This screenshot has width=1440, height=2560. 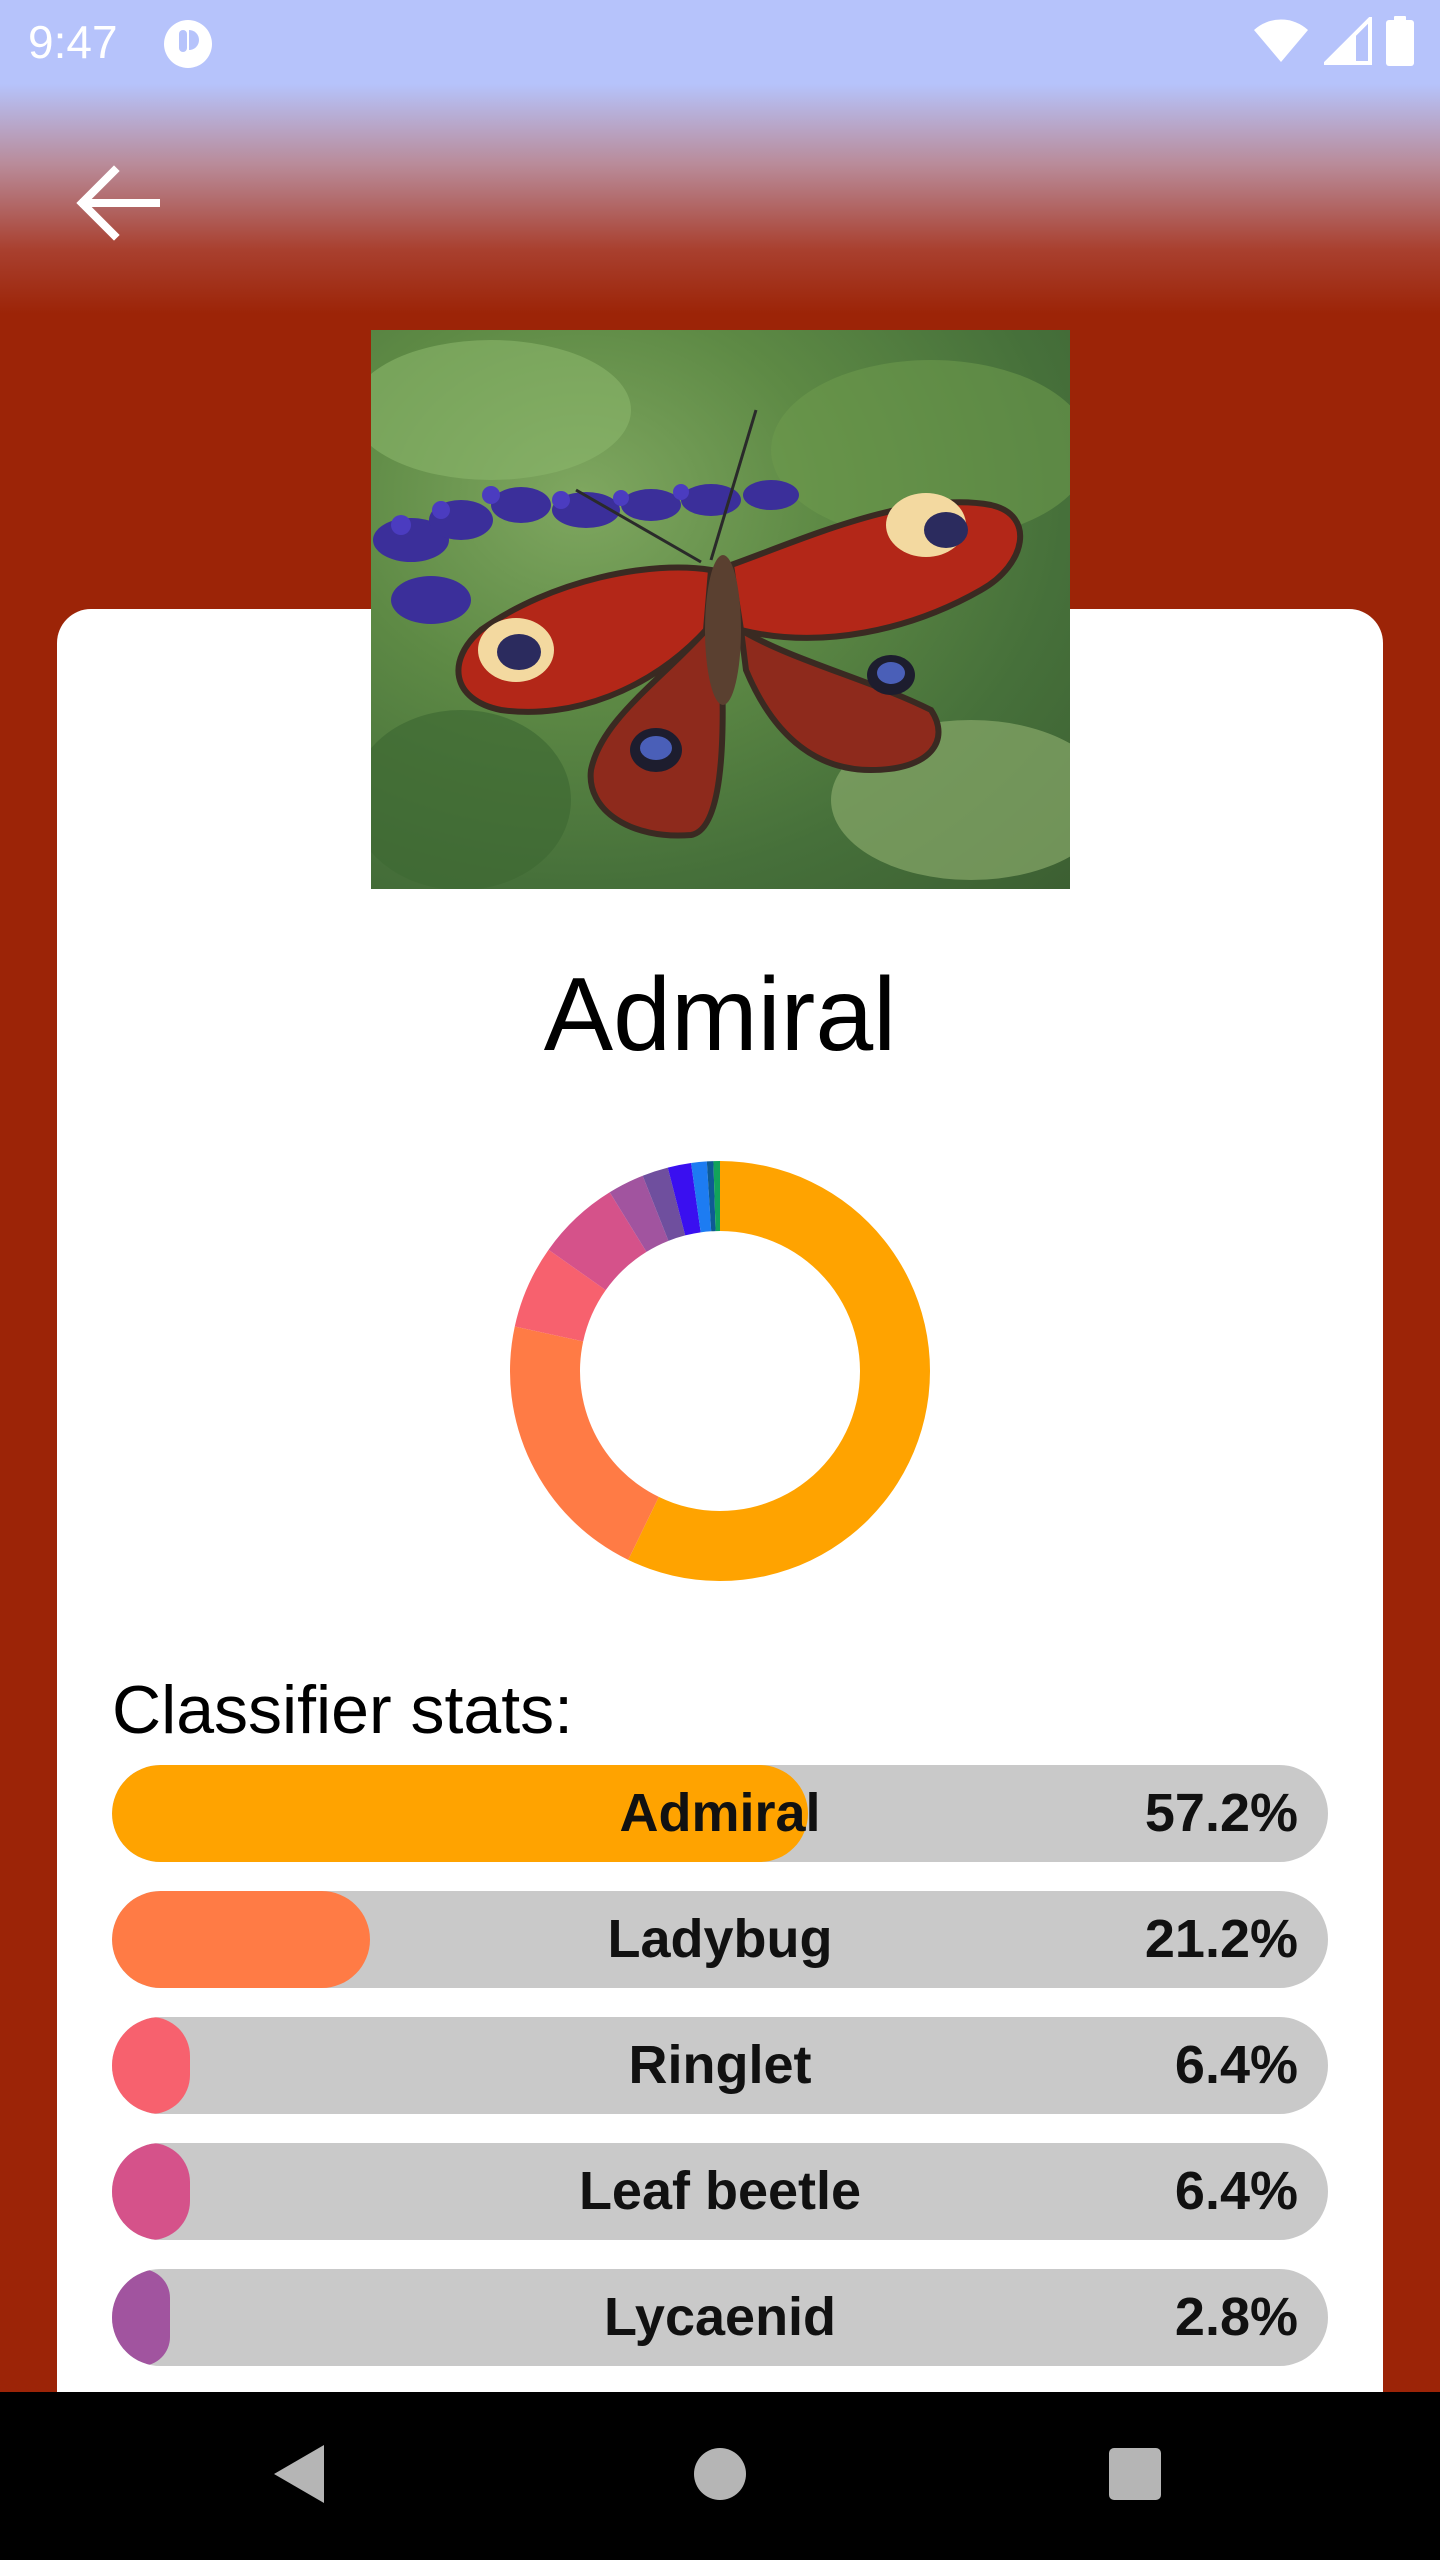 I want to click on nav-home-button, so click(x=720, y=2476).